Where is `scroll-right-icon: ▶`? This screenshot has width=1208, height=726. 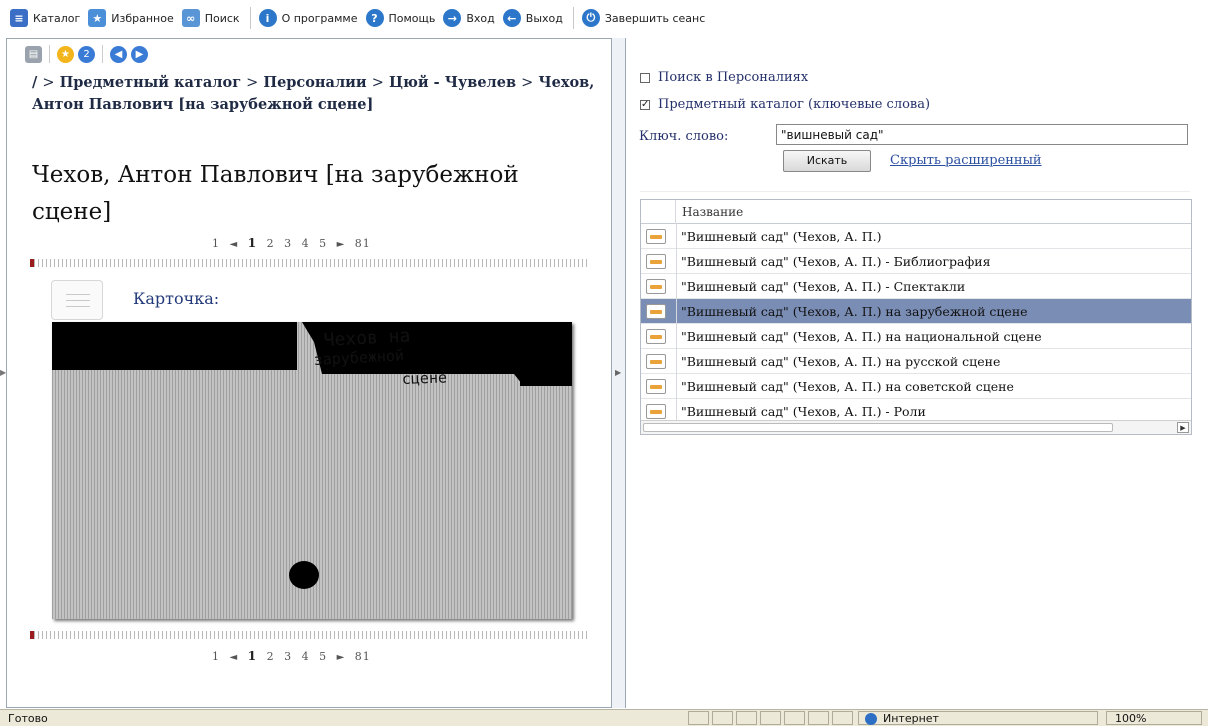 scroll-right-icon: ▶ is located at coordinates (1183, 427).